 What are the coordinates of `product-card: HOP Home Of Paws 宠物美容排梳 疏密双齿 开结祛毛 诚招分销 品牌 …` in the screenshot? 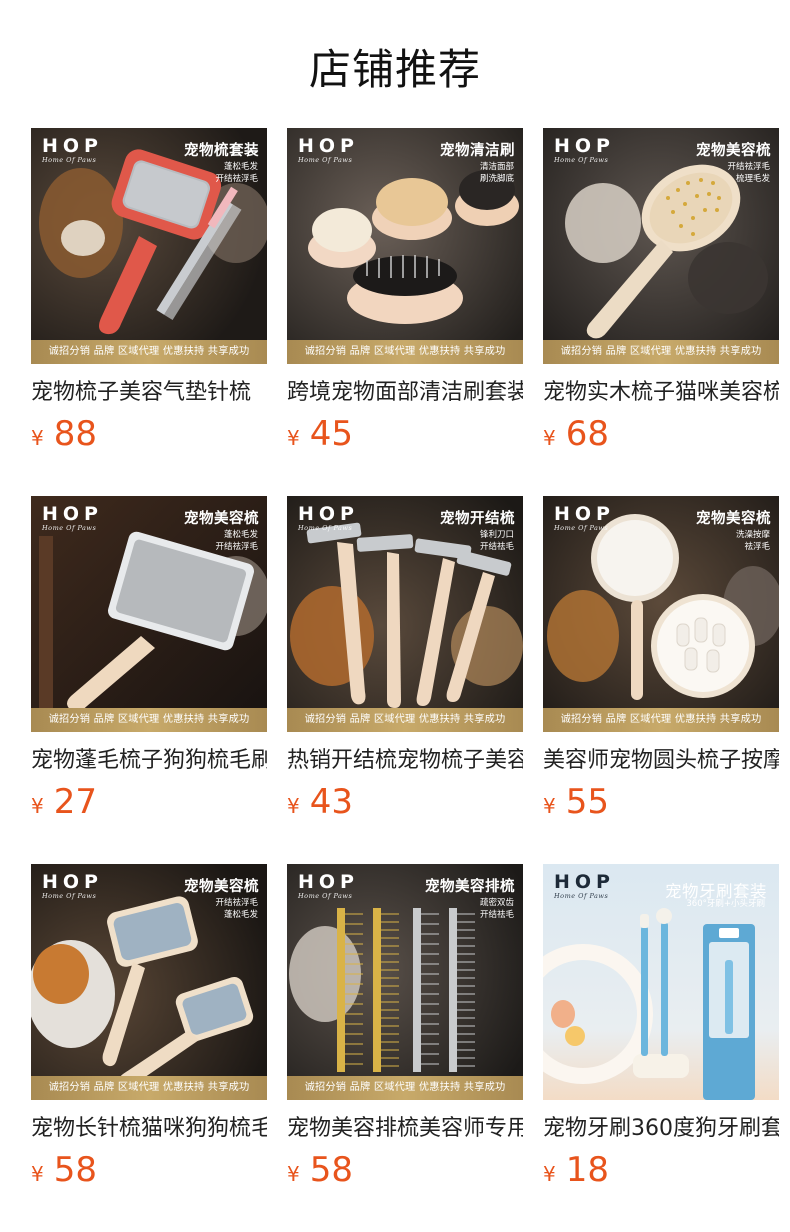 It's located at (405, 1027).